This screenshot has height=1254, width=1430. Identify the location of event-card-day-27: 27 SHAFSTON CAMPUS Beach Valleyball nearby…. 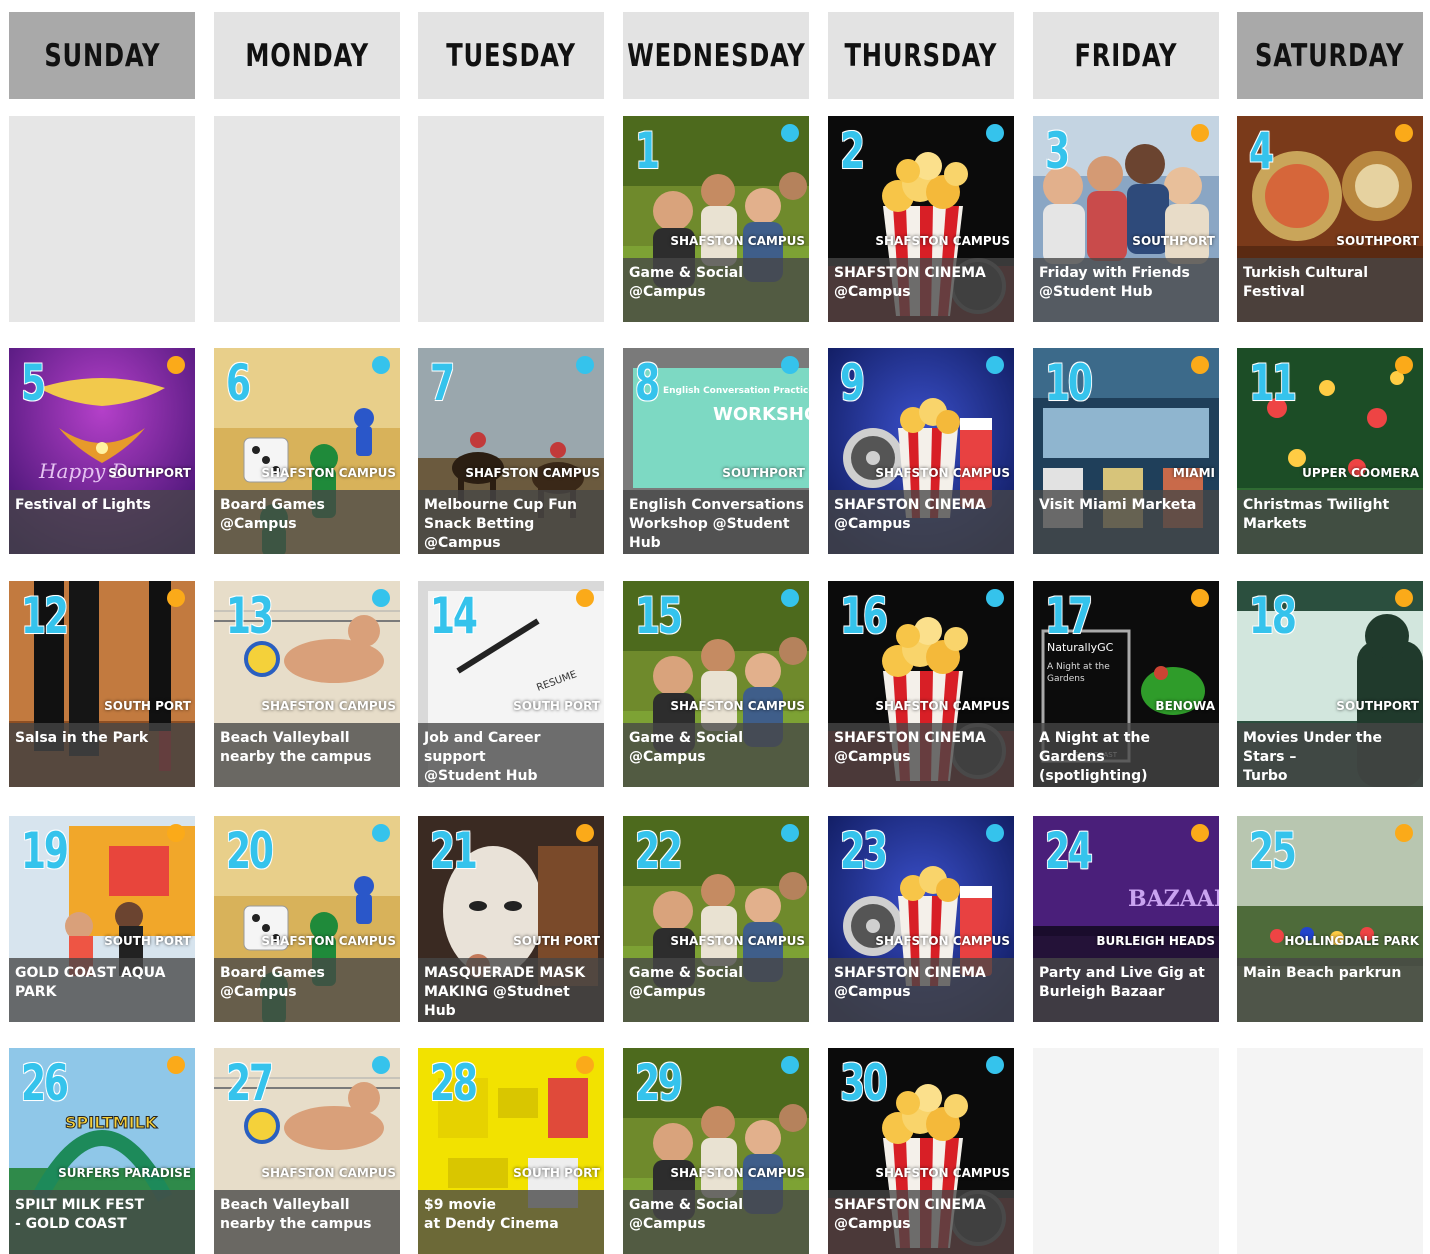
(307, 1151).